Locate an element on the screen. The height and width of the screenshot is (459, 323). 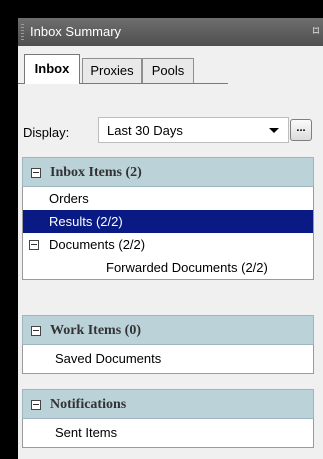
drag-grip-icon is located at coordinates (22, 32).